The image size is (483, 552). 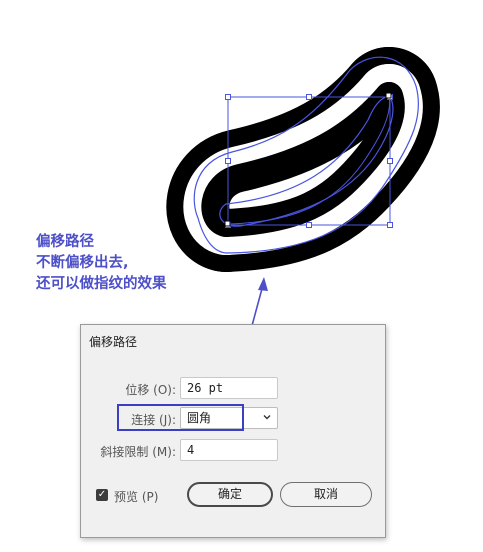 I want to click on check-icon: ✓, so click(x=102, y=494).